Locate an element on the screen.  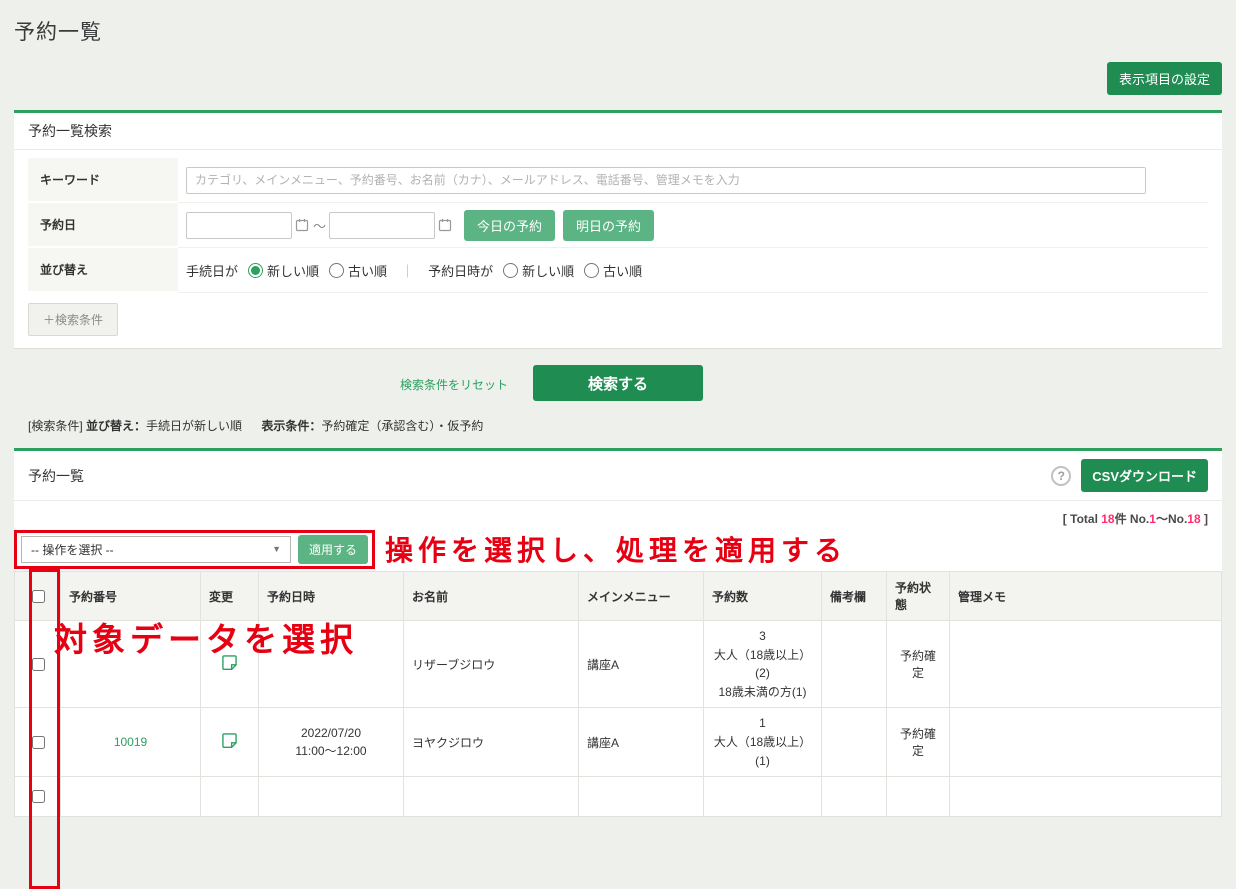
sort-label: 並び替え is located at coordinates (103, 270).